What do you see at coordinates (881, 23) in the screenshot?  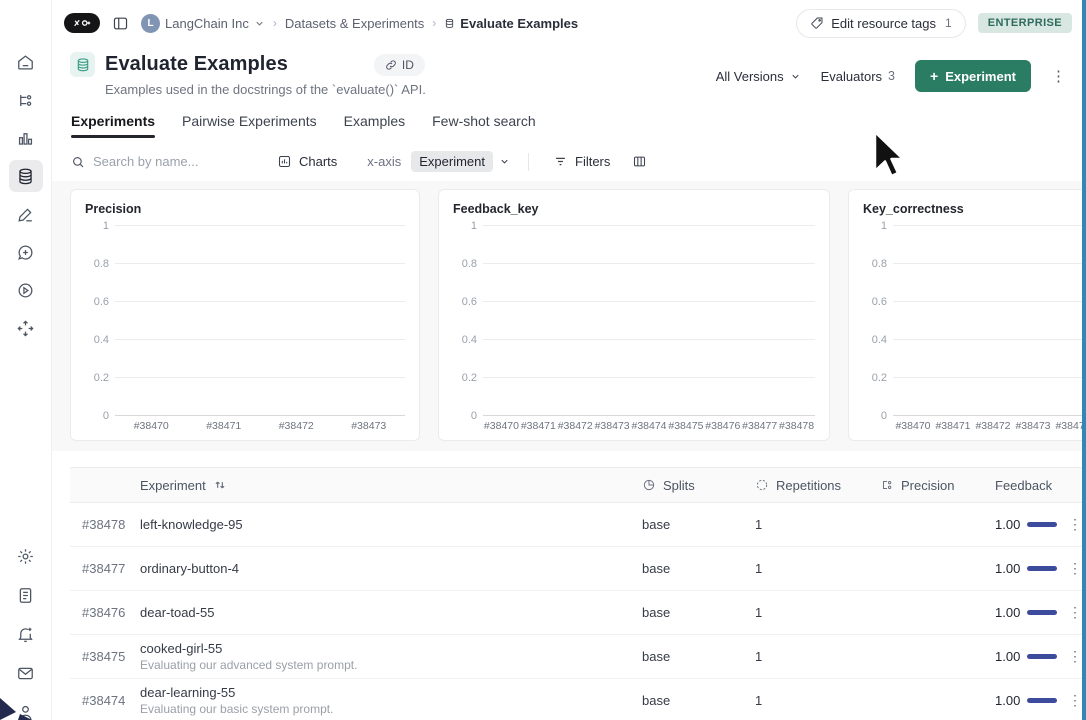 I see `edit-resource-tags-button: Edit resource tags 1` at bounding box center [881, 23].